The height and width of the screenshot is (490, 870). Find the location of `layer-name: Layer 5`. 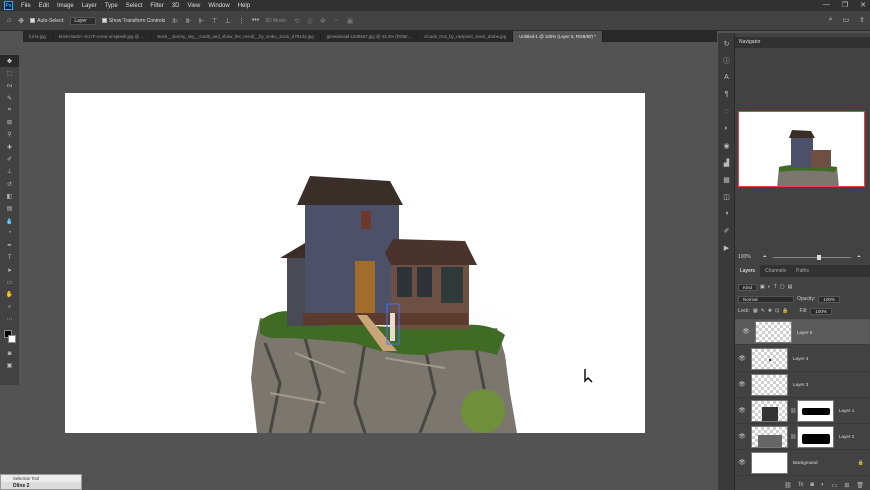

layer-name: Layer 5 is located at coordinates (804, 332).